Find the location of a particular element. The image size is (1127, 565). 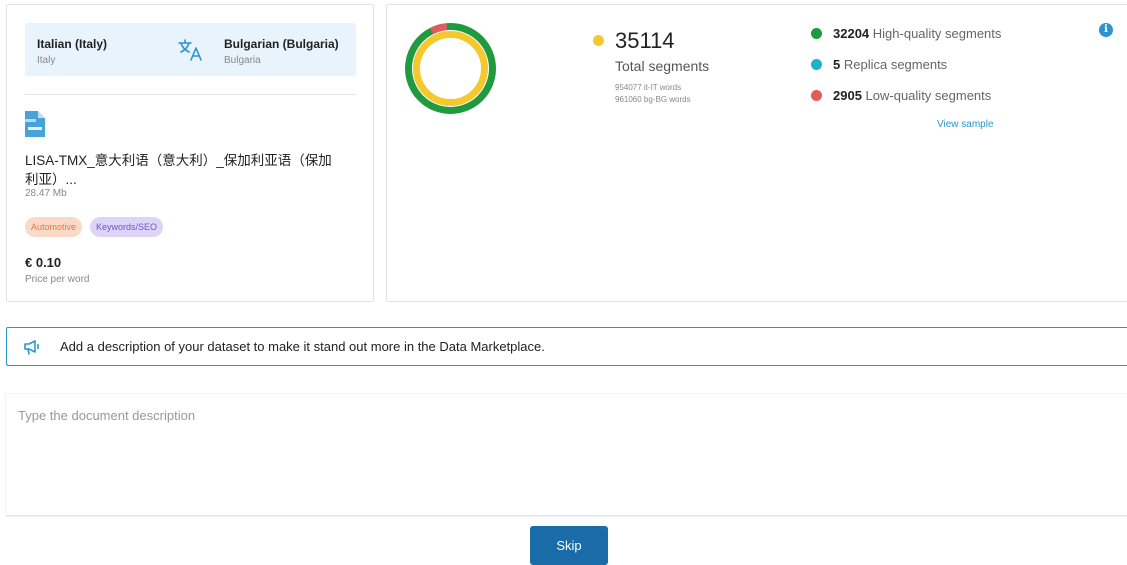

target-region: Bulgaria is located at coordinates (242, 60).